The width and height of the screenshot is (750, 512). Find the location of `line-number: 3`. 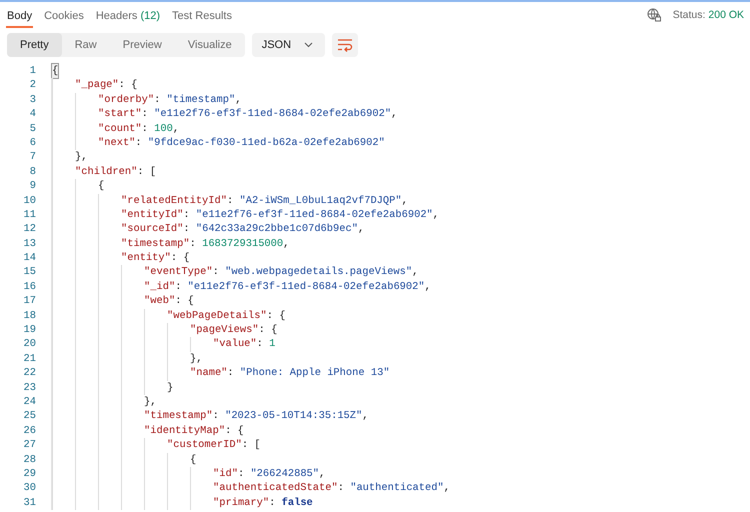

line-number: 3 is located at coordinates (32, 100).